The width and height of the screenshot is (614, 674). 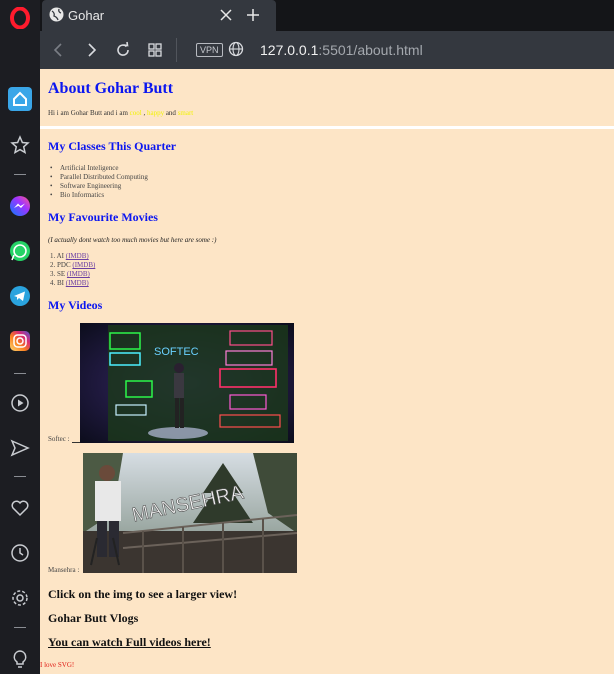 I want to click on video1-caption: Softec :, so click(x=59, y=439).